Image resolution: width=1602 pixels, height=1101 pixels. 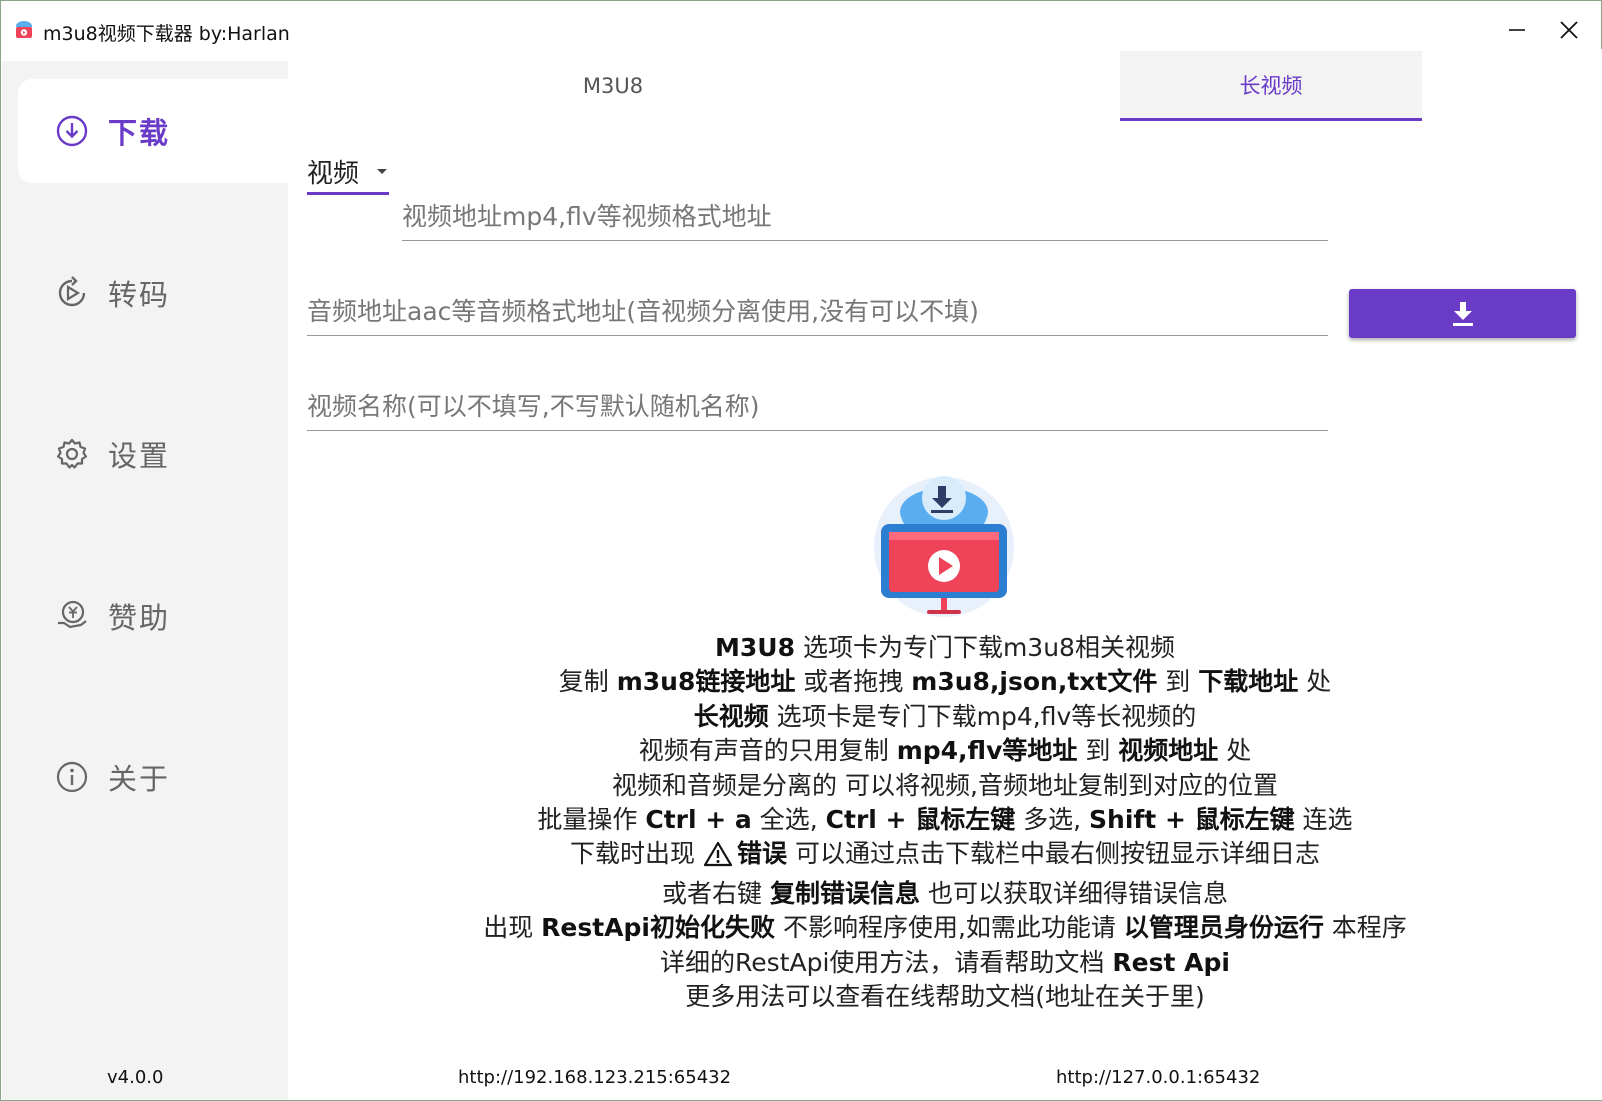 I want to click on window-title: m3u8视频下载器 by:Harlan, so click(x=166, y=34).